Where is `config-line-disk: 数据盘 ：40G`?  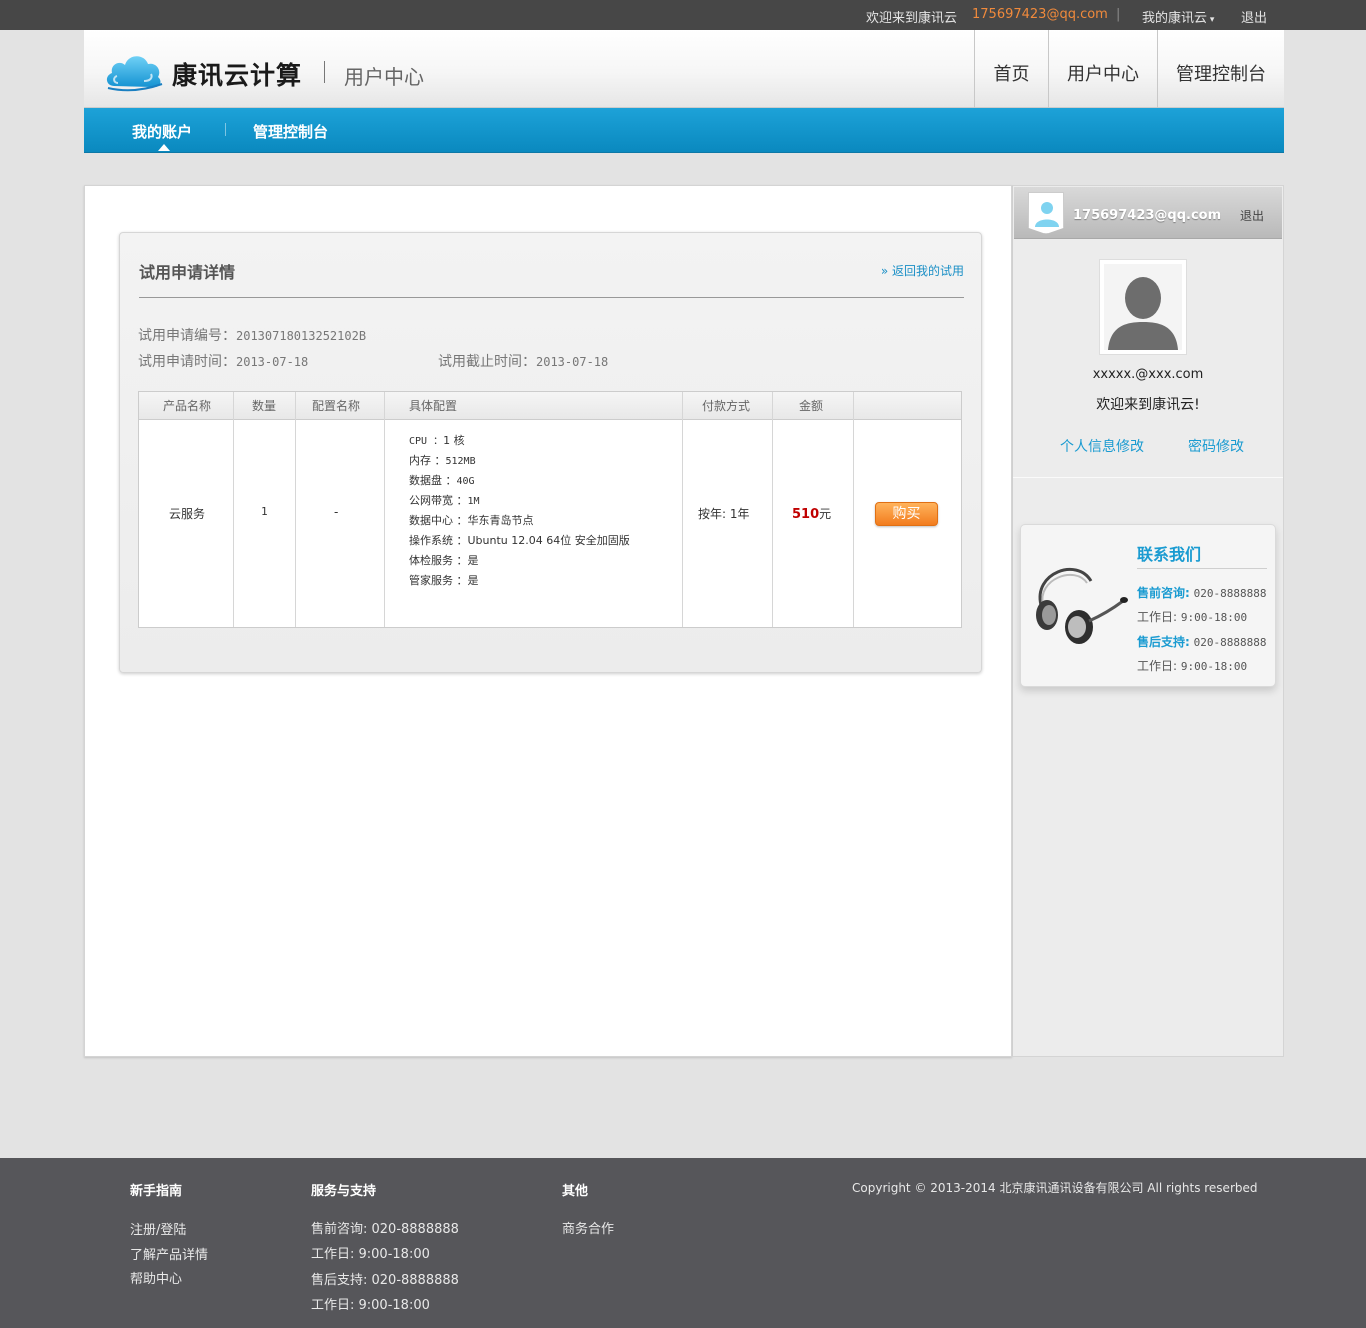 config-line-disk: 数据盘 ：40G is located at coordinates (442, 480).